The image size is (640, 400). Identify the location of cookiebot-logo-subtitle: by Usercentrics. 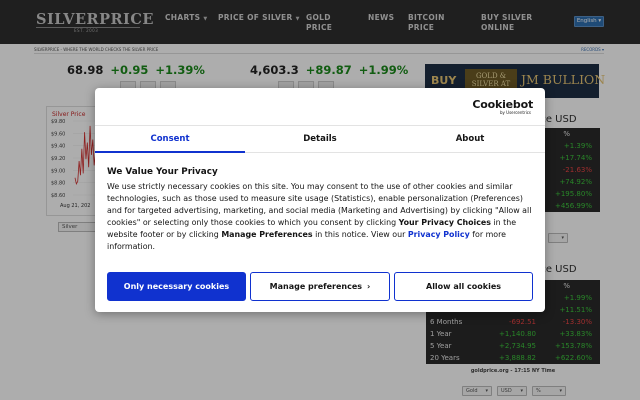
(515, 112).